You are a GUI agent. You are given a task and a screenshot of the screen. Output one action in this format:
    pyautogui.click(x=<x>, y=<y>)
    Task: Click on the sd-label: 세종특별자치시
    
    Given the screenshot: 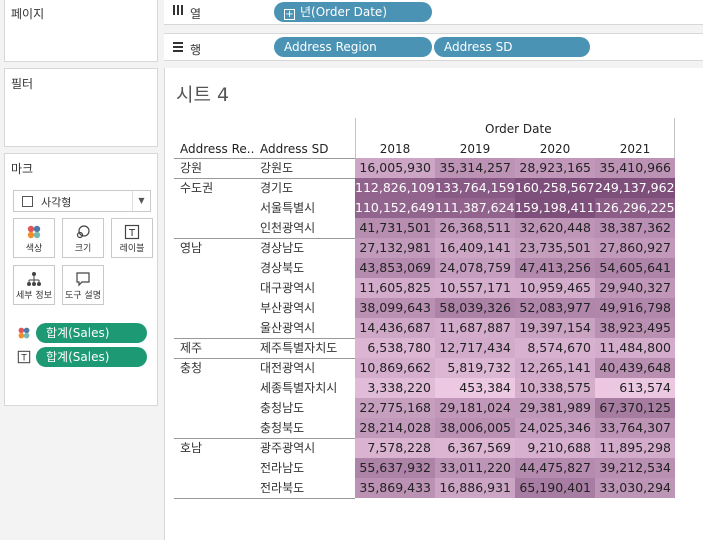 What is the action you would take?
    pyautogui.click(x=298, y=388)
    